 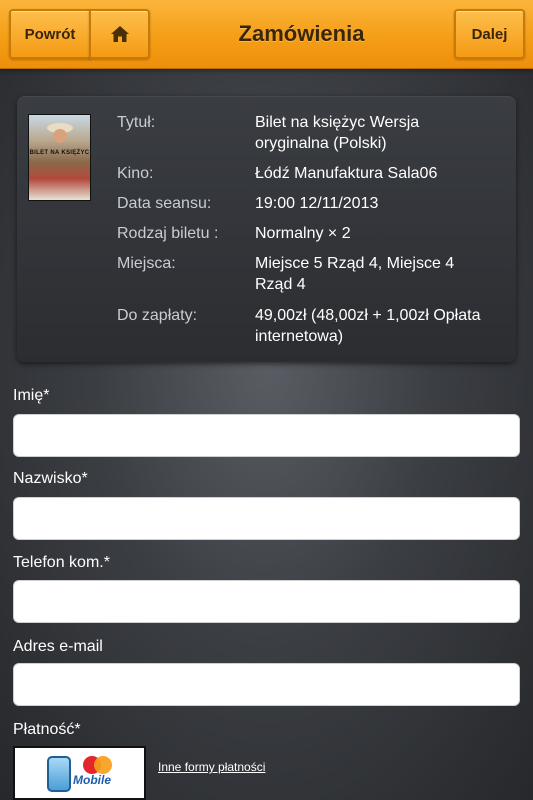 What do you see at coordinates (146, 263) in the screenshot?
I see `seats-label: Miejsca:` at bounding box center [146, 263].